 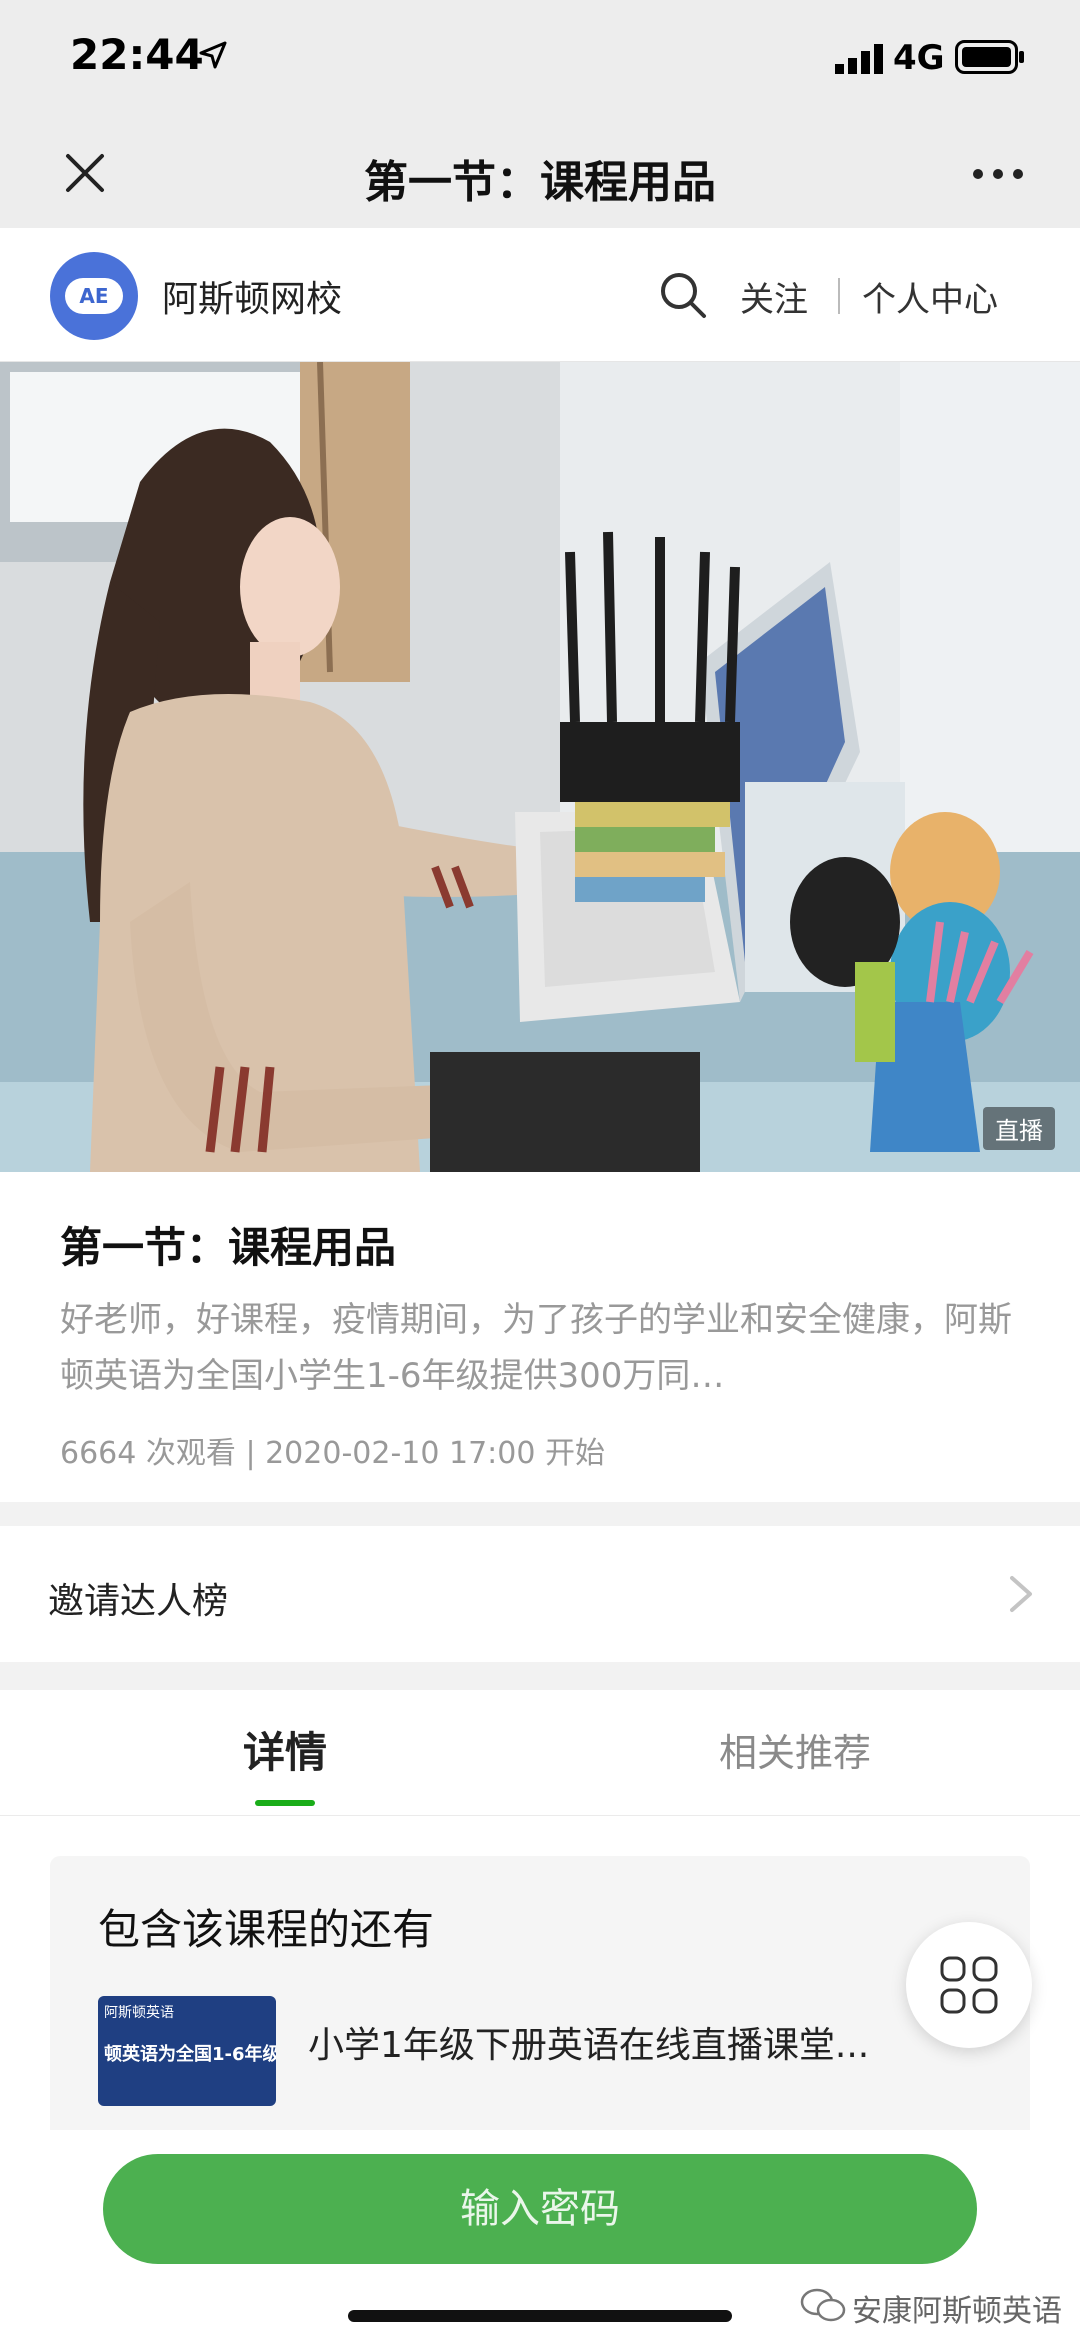 I want to click on floating-menu-button, so click(x=969, y=1985).